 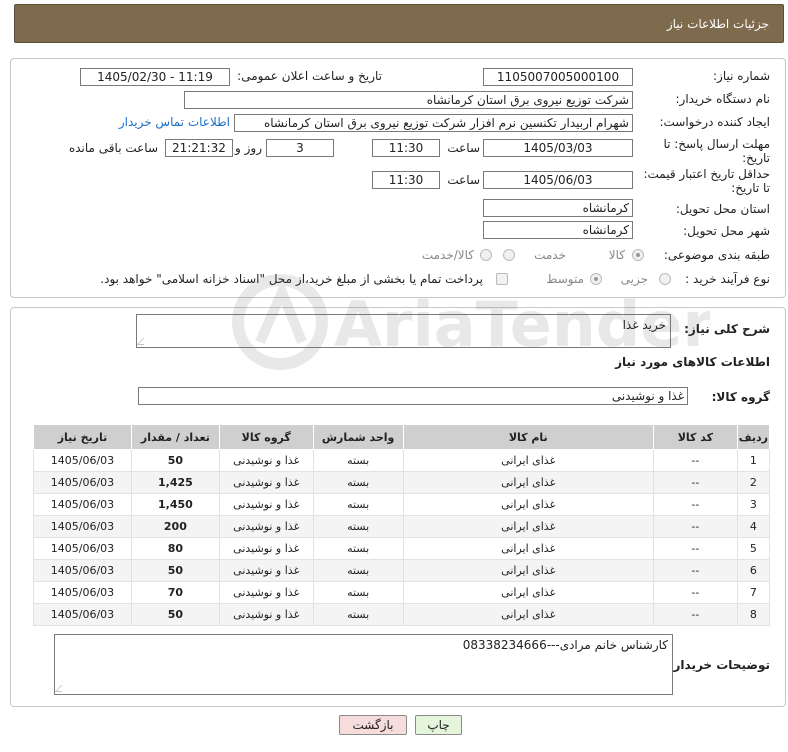 I want to click on city-field: کرمانشاه, so click(x=558, y=230).